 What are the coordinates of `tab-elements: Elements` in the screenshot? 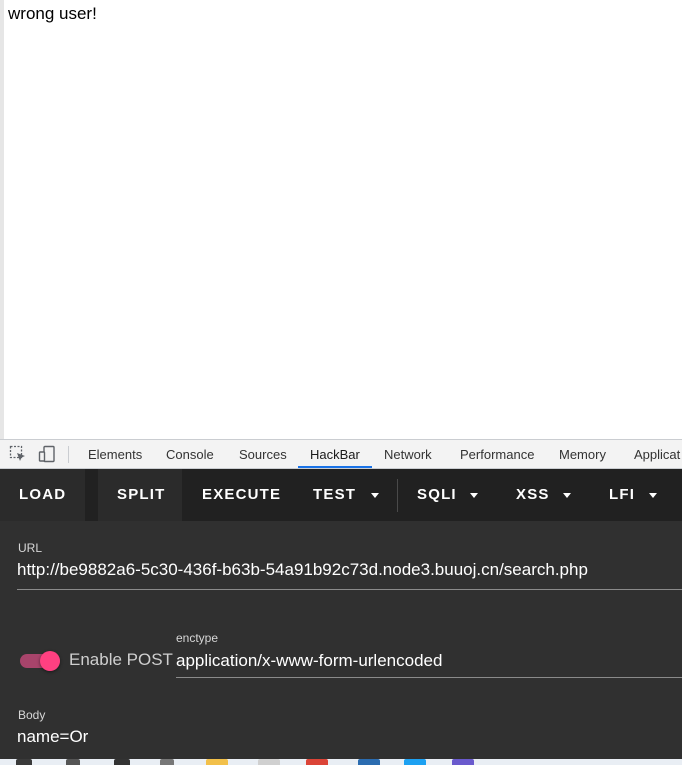 It's located at (115, 454).